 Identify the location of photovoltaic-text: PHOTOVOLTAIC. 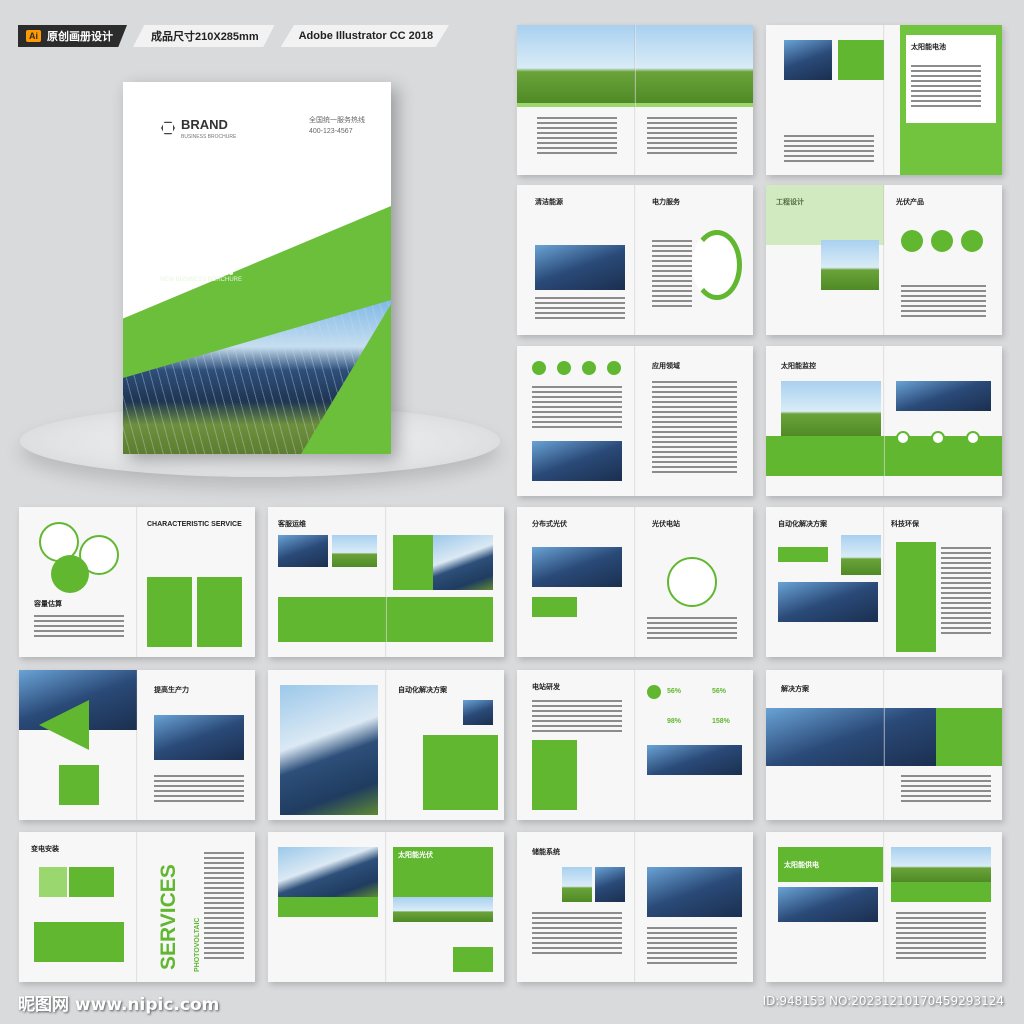
(197, 944).